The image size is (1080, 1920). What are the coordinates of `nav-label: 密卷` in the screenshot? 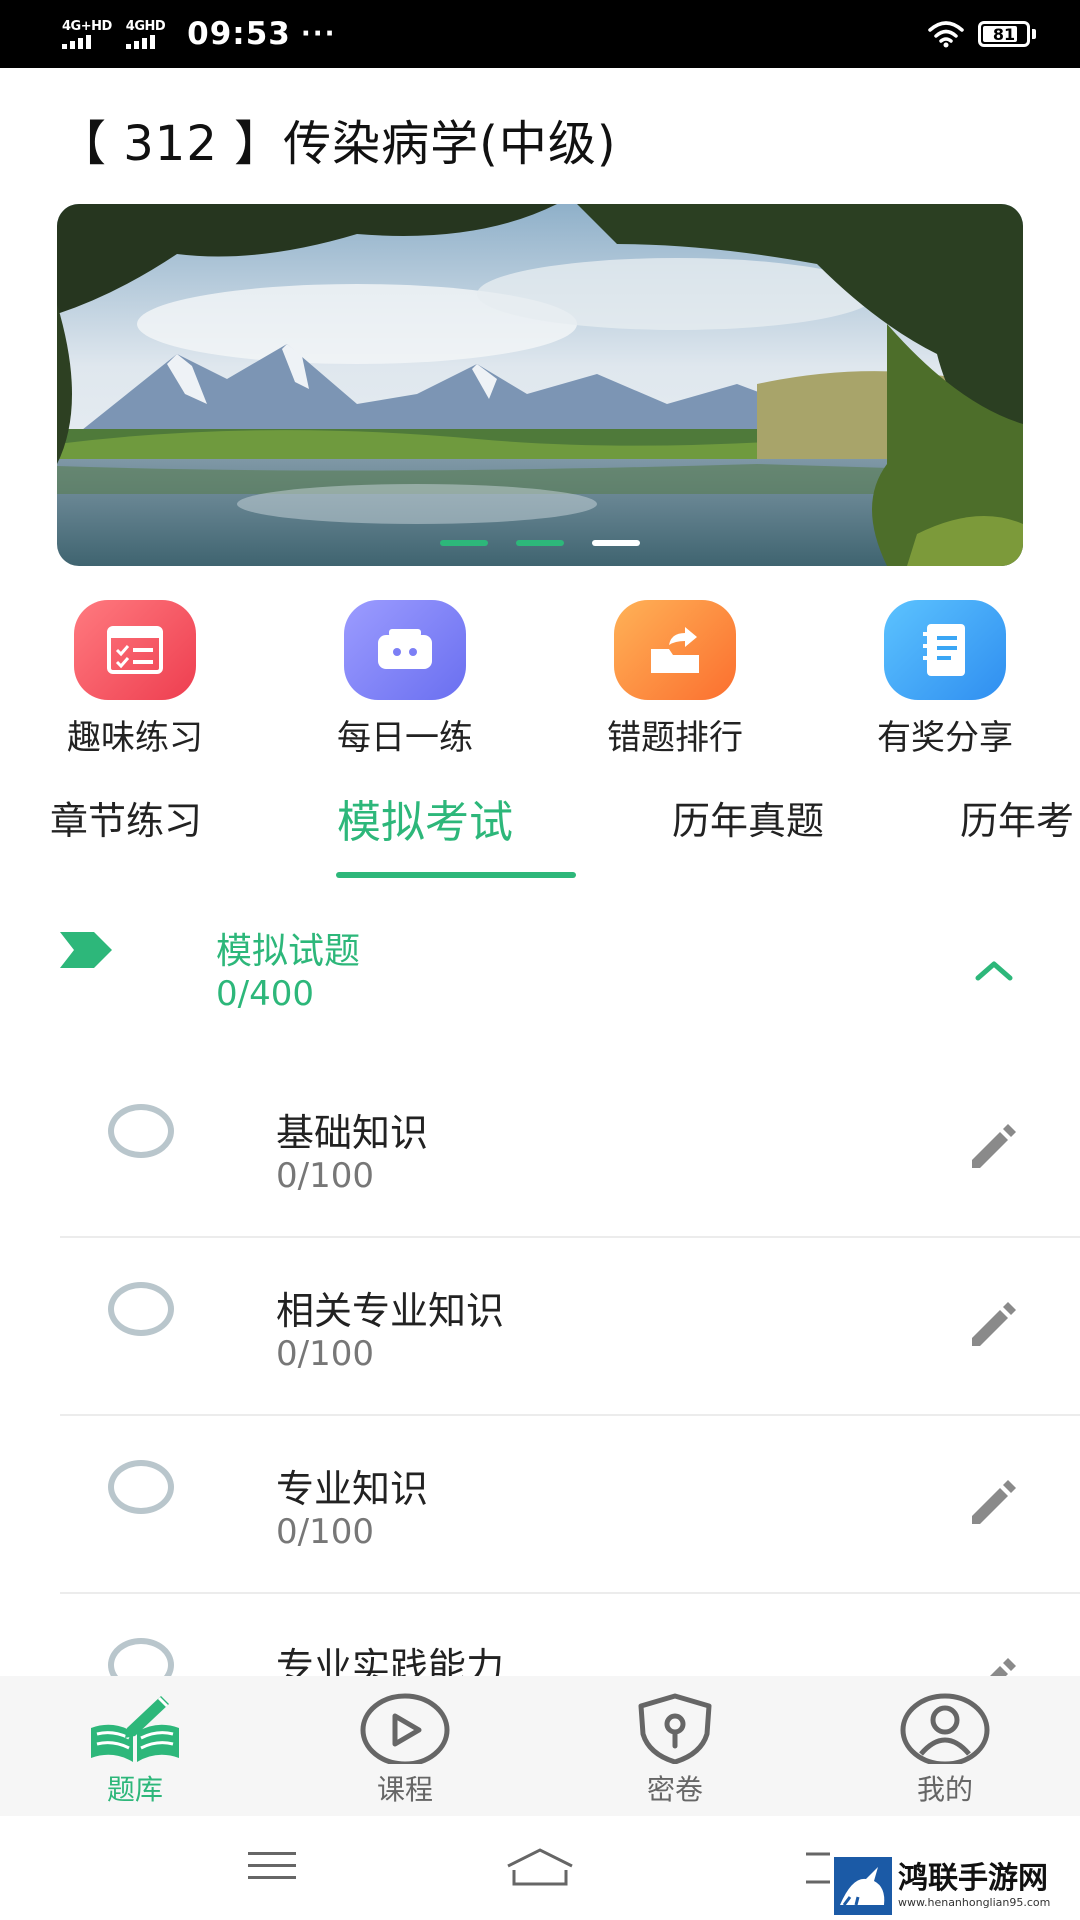 It's located at (674, 1789).